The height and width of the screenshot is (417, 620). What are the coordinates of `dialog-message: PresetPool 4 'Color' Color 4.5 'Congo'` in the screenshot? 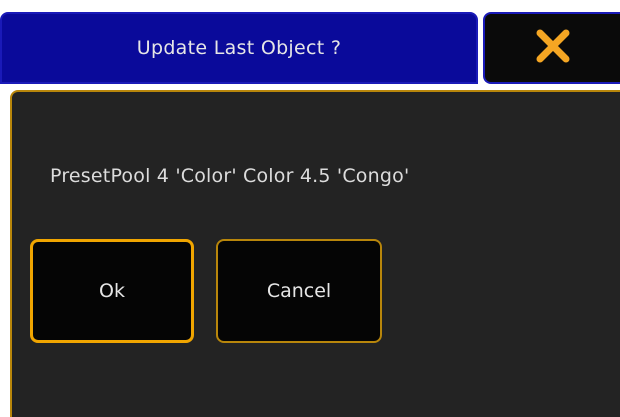 It's located at (230, 176).